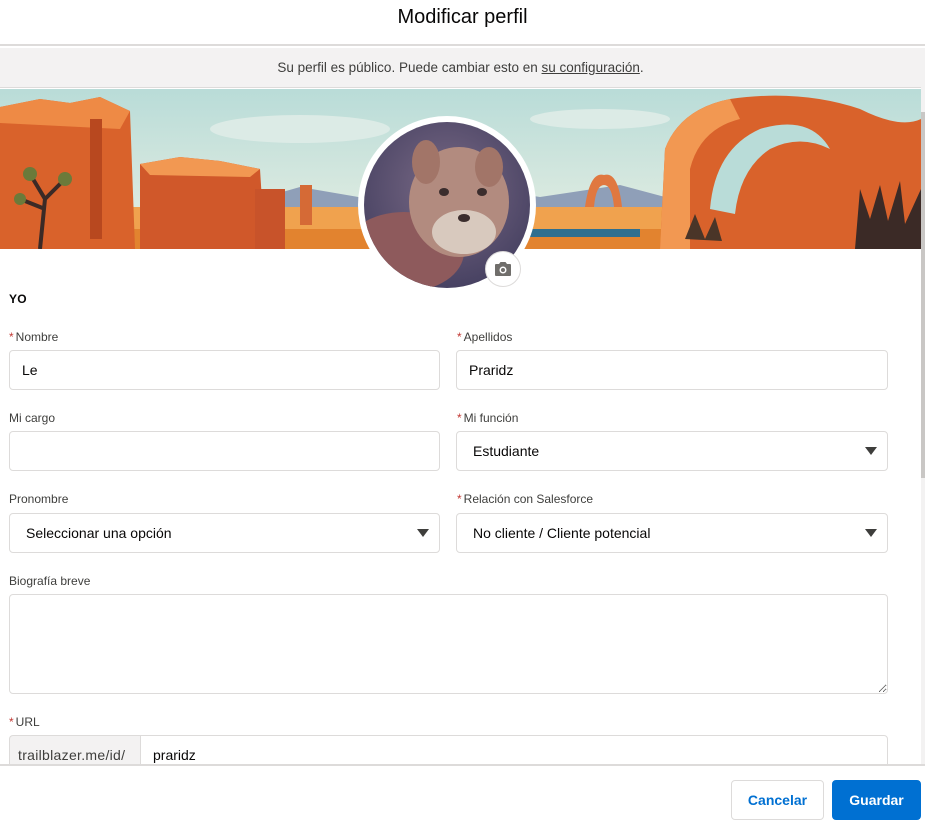  I want to click on scrollbar-thumb, so click(923, 295).